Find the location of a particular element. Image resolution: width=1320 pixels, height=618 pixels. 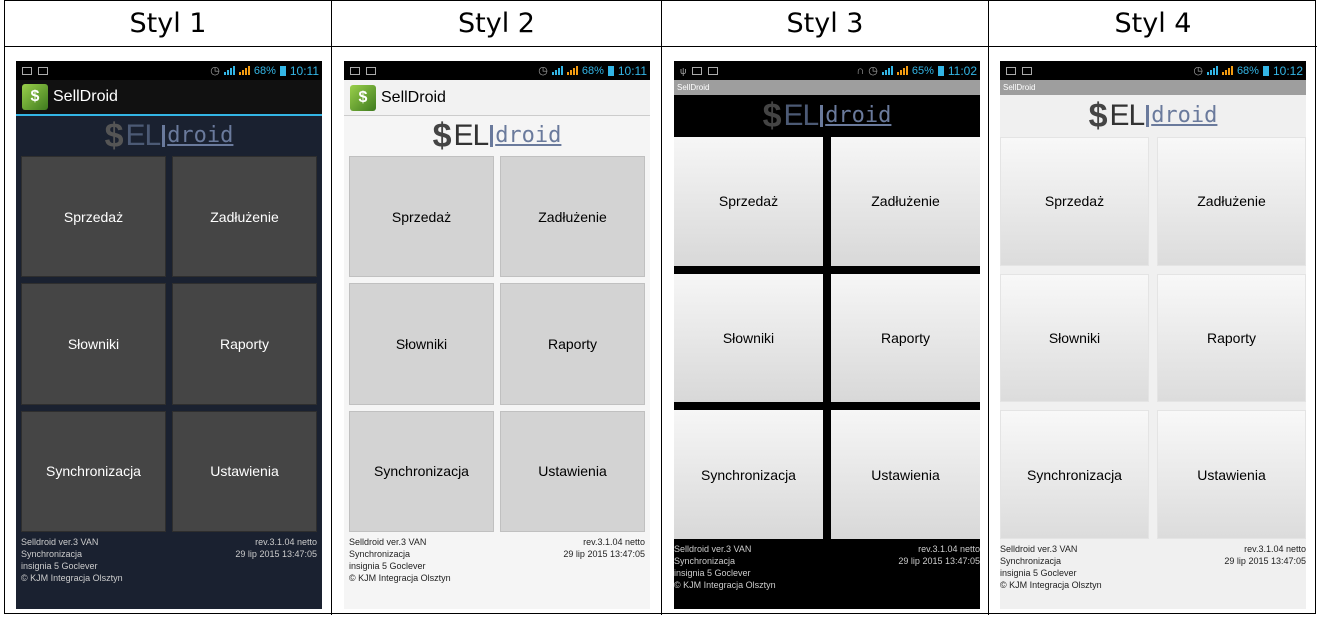

style-4-header: Styl 4 is located at coordinates (1153, 24).